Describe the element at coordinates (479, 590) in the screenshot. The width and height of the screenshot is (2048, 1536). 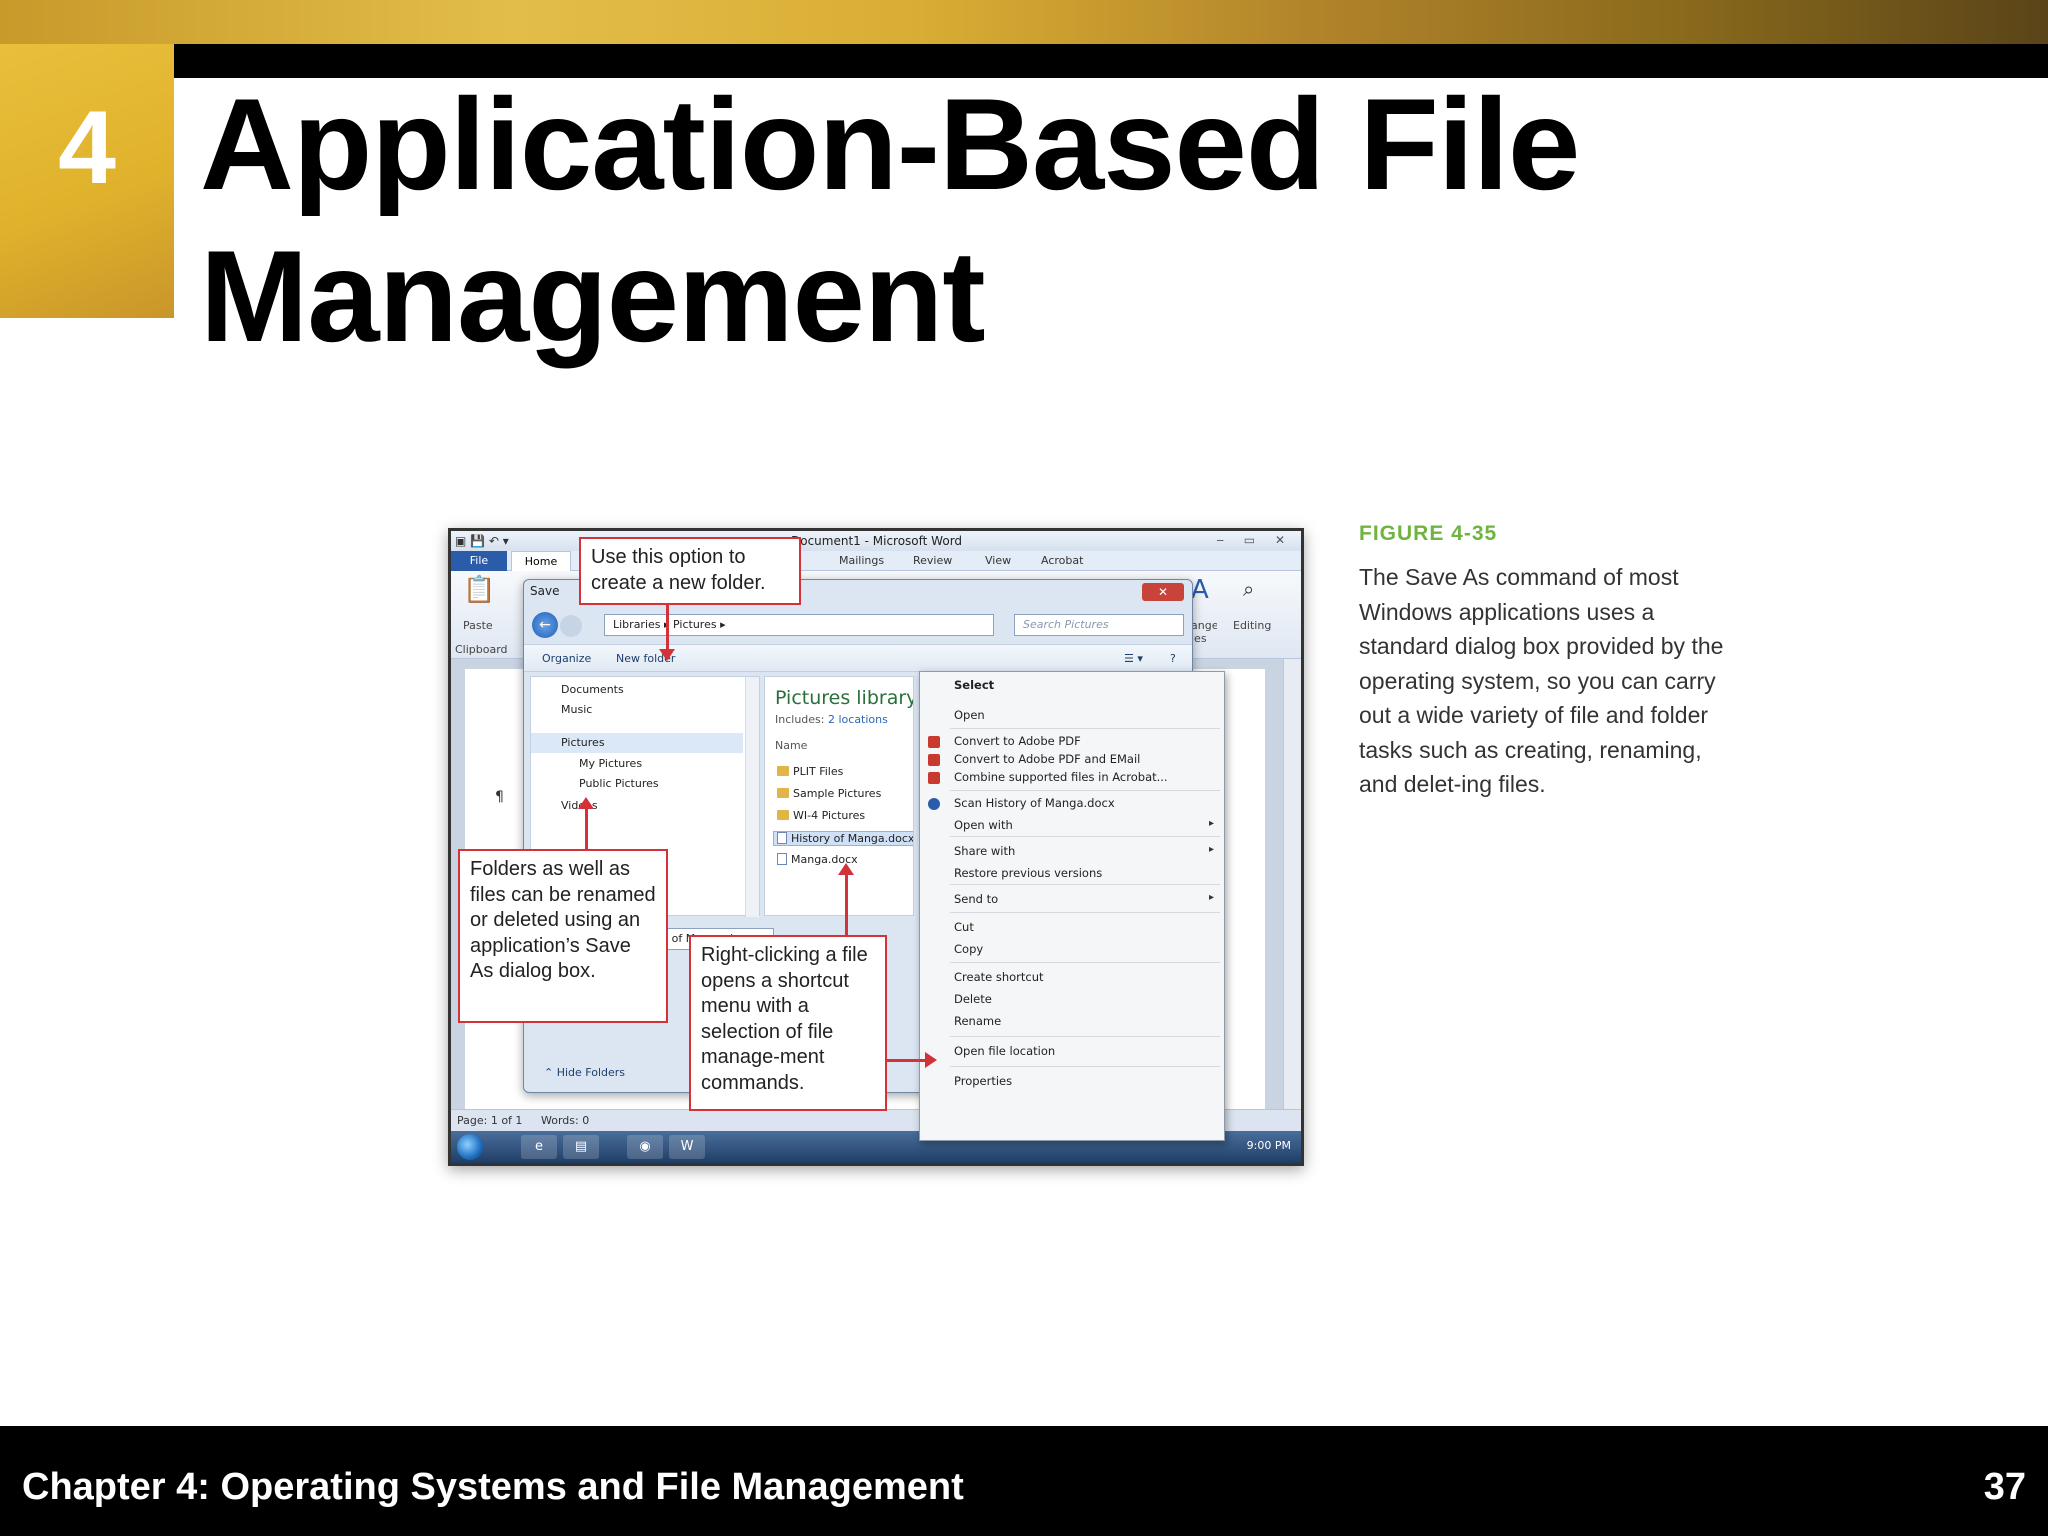
I see `paste-icon: 📋` at that location.